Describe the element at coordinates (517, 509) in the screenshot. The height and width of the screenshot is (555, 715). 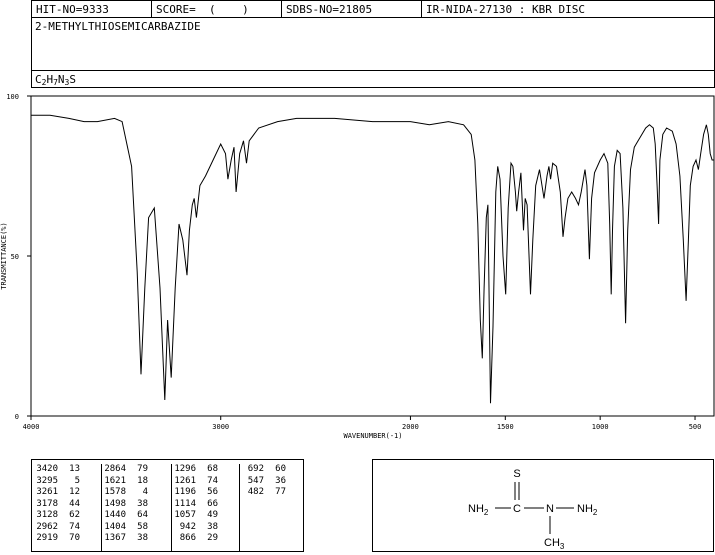
I see `atom-c: C` at that location.